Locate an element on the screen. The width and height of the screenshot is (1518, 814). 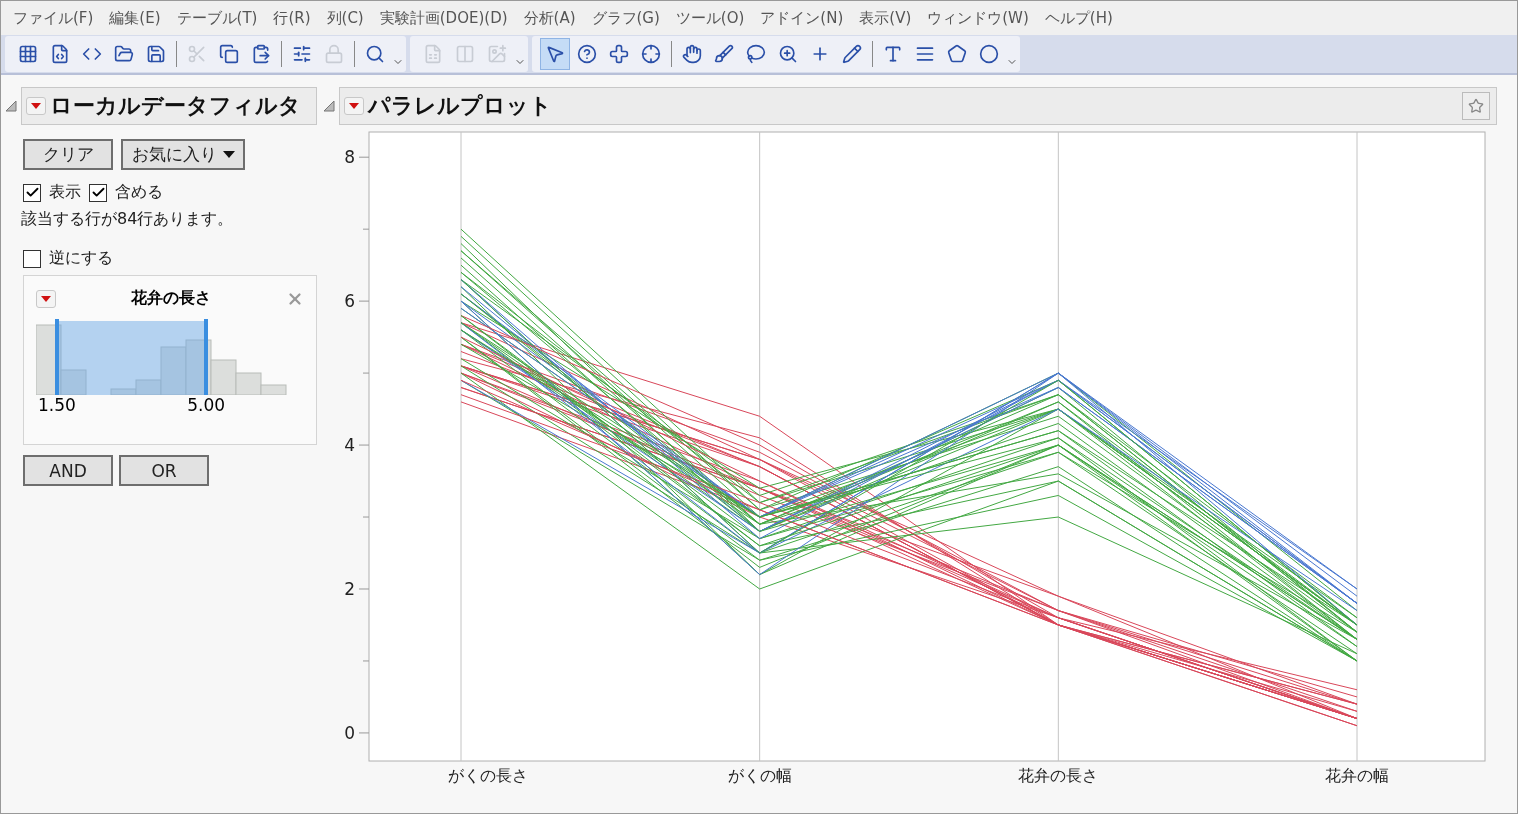
y-tick-label: 4 is located at coordinates (349, 445).